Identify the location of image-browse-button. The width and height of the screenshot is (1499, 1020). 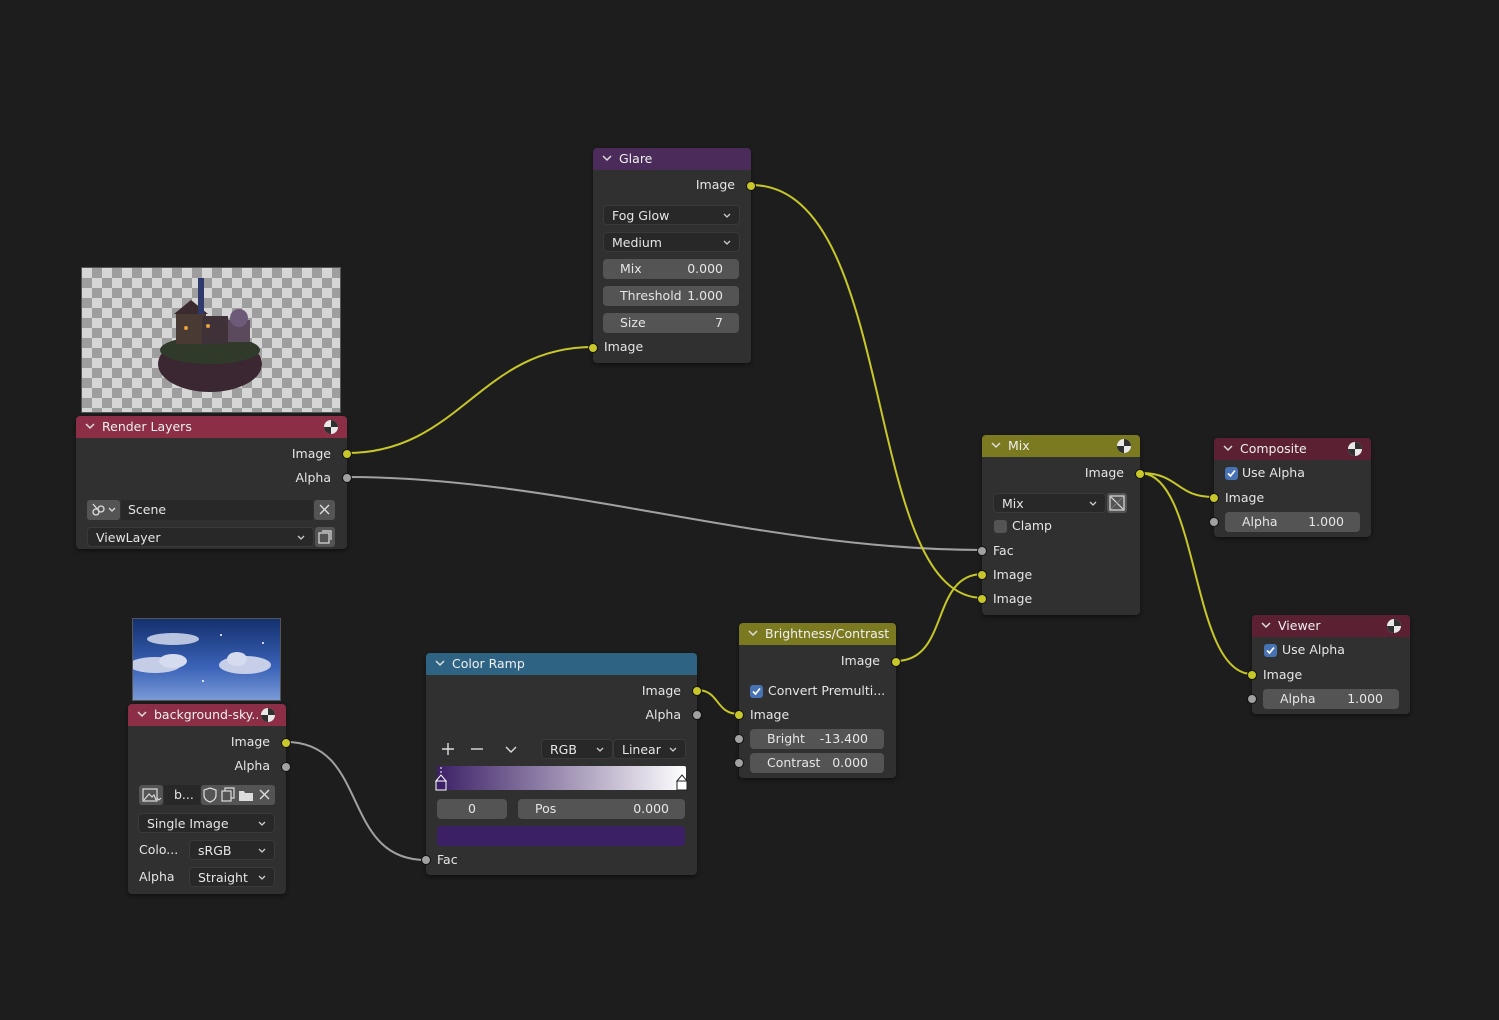
(151, 795).